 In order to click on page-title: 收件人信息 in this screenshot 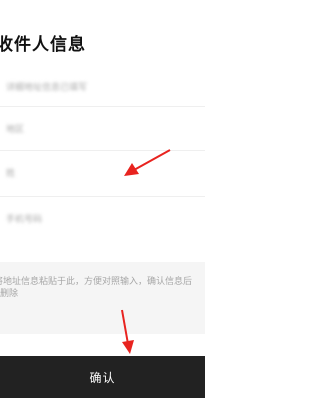, I will do `click(43, 45)`.